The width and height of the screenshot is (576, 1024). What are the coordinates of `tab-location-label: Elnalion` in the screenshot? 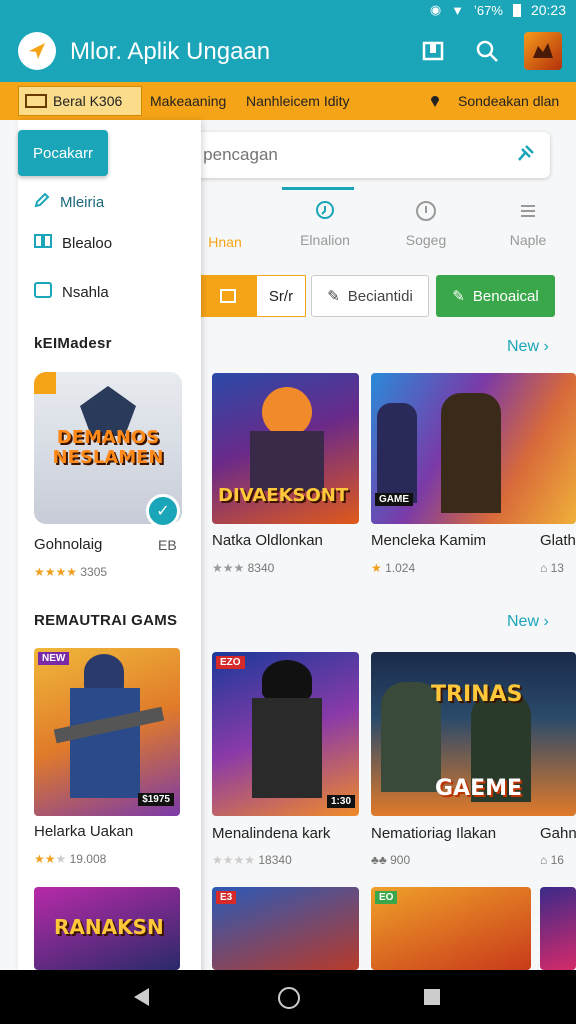 It's located at (325, 240).